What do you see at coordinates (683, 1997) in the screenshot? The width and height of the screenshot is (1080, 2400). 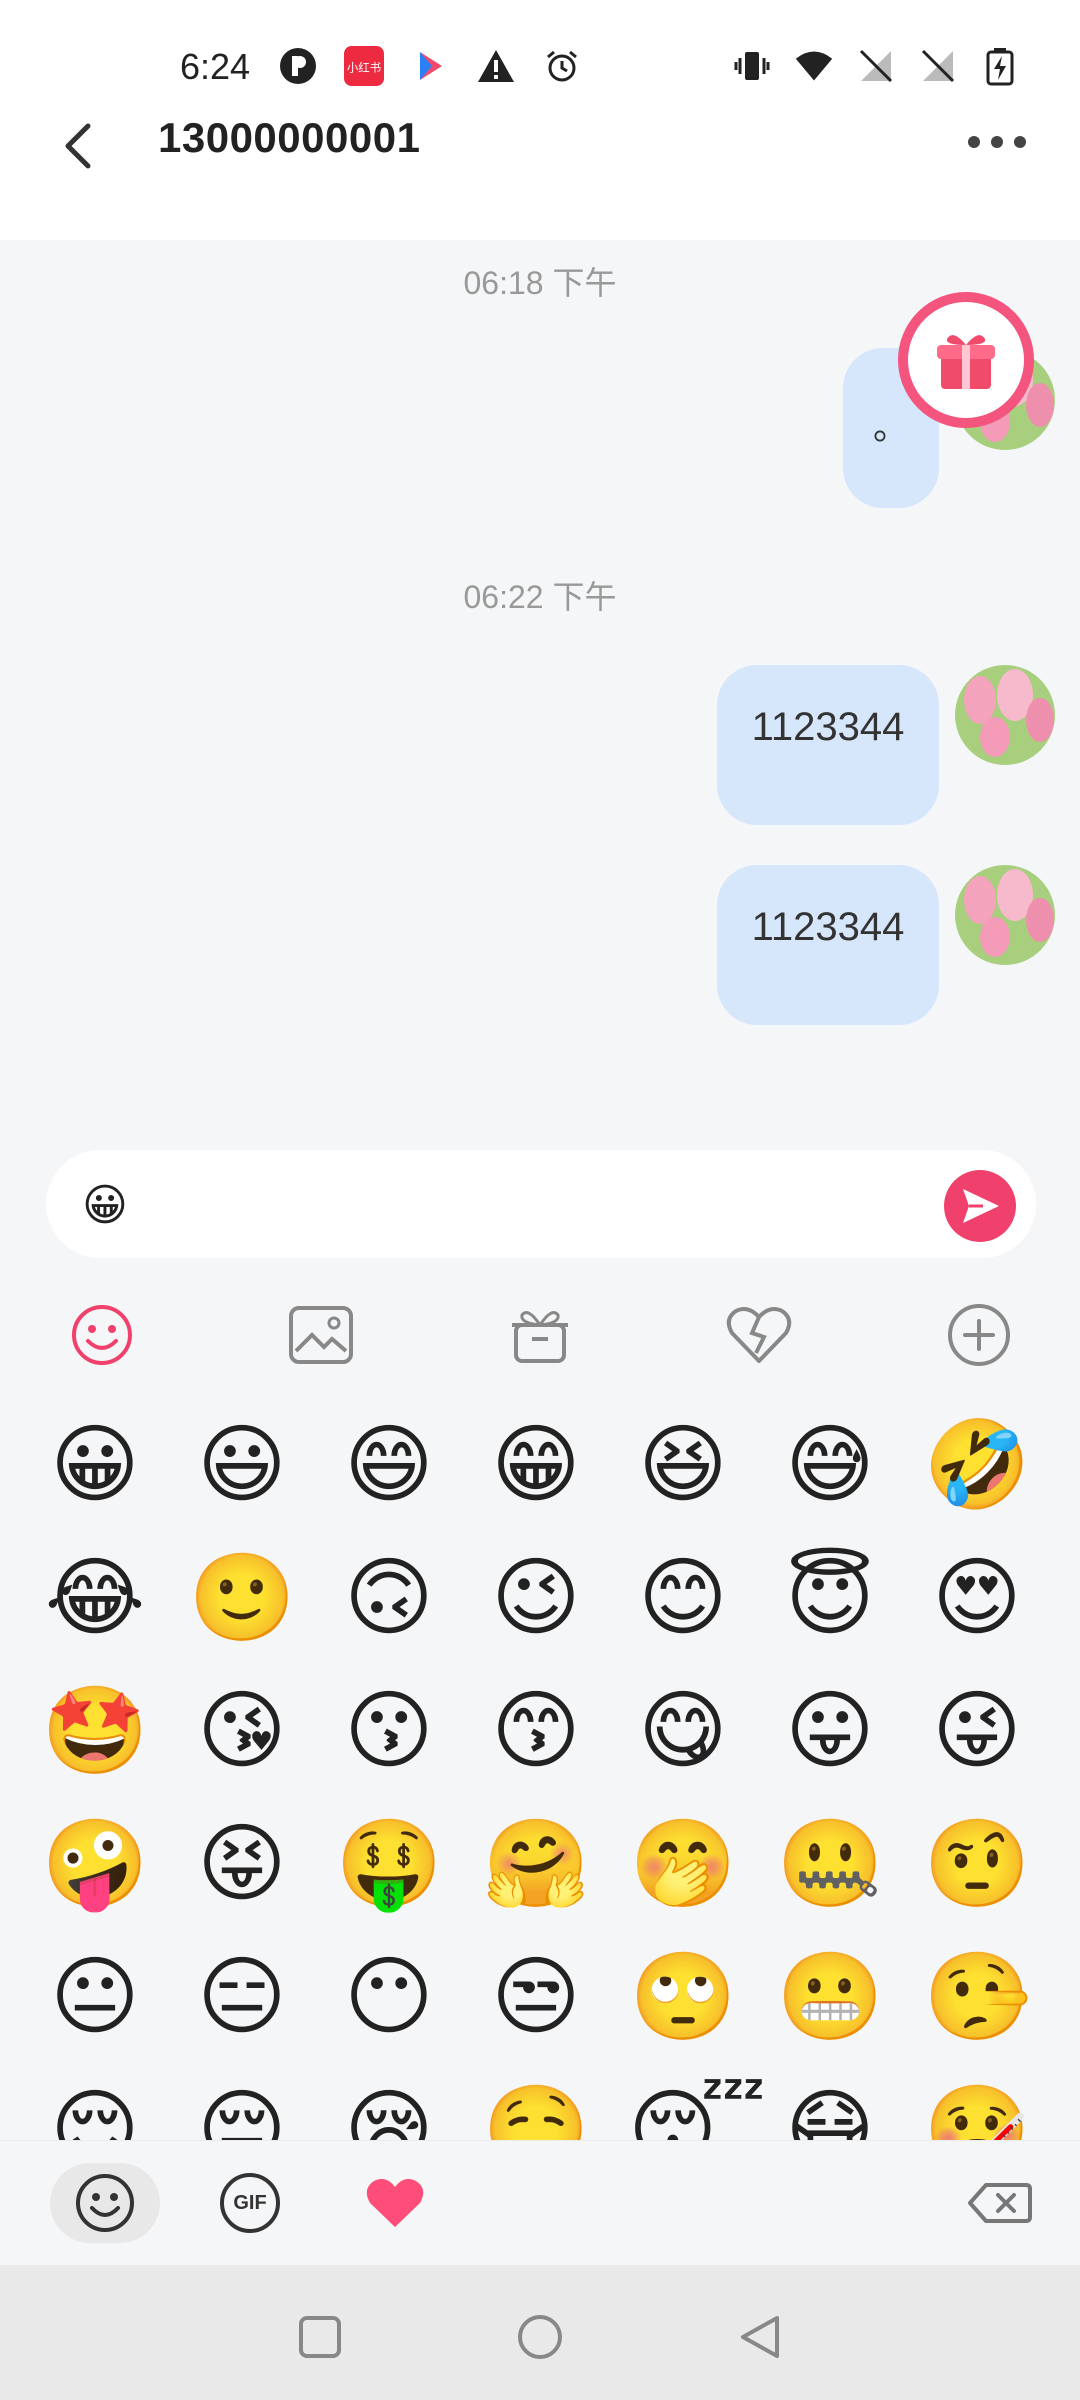 I see `emoji-item: 🙄` at bounding box center [683, 1997].